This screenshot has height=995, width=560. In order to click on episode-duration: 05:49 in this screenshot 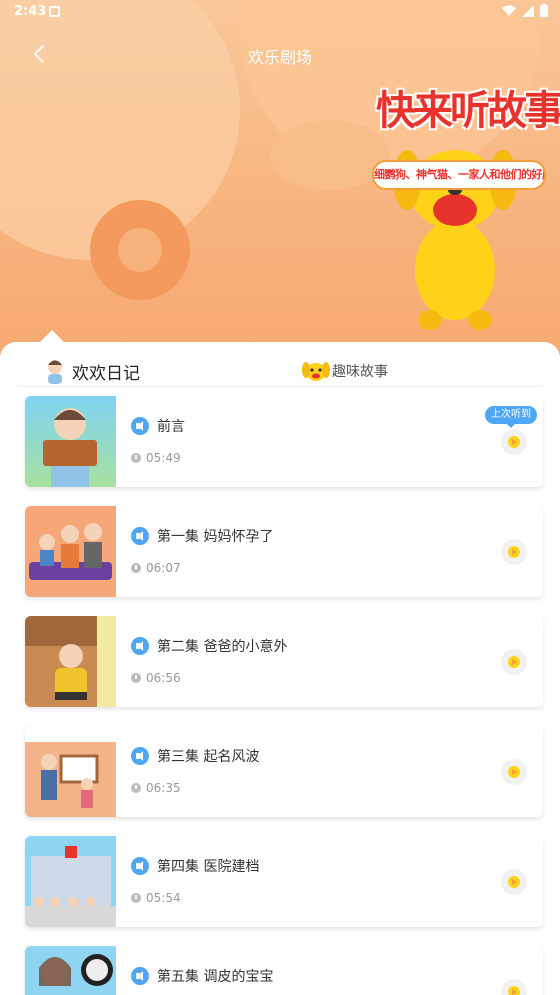, I will do `click(163, 458)`.